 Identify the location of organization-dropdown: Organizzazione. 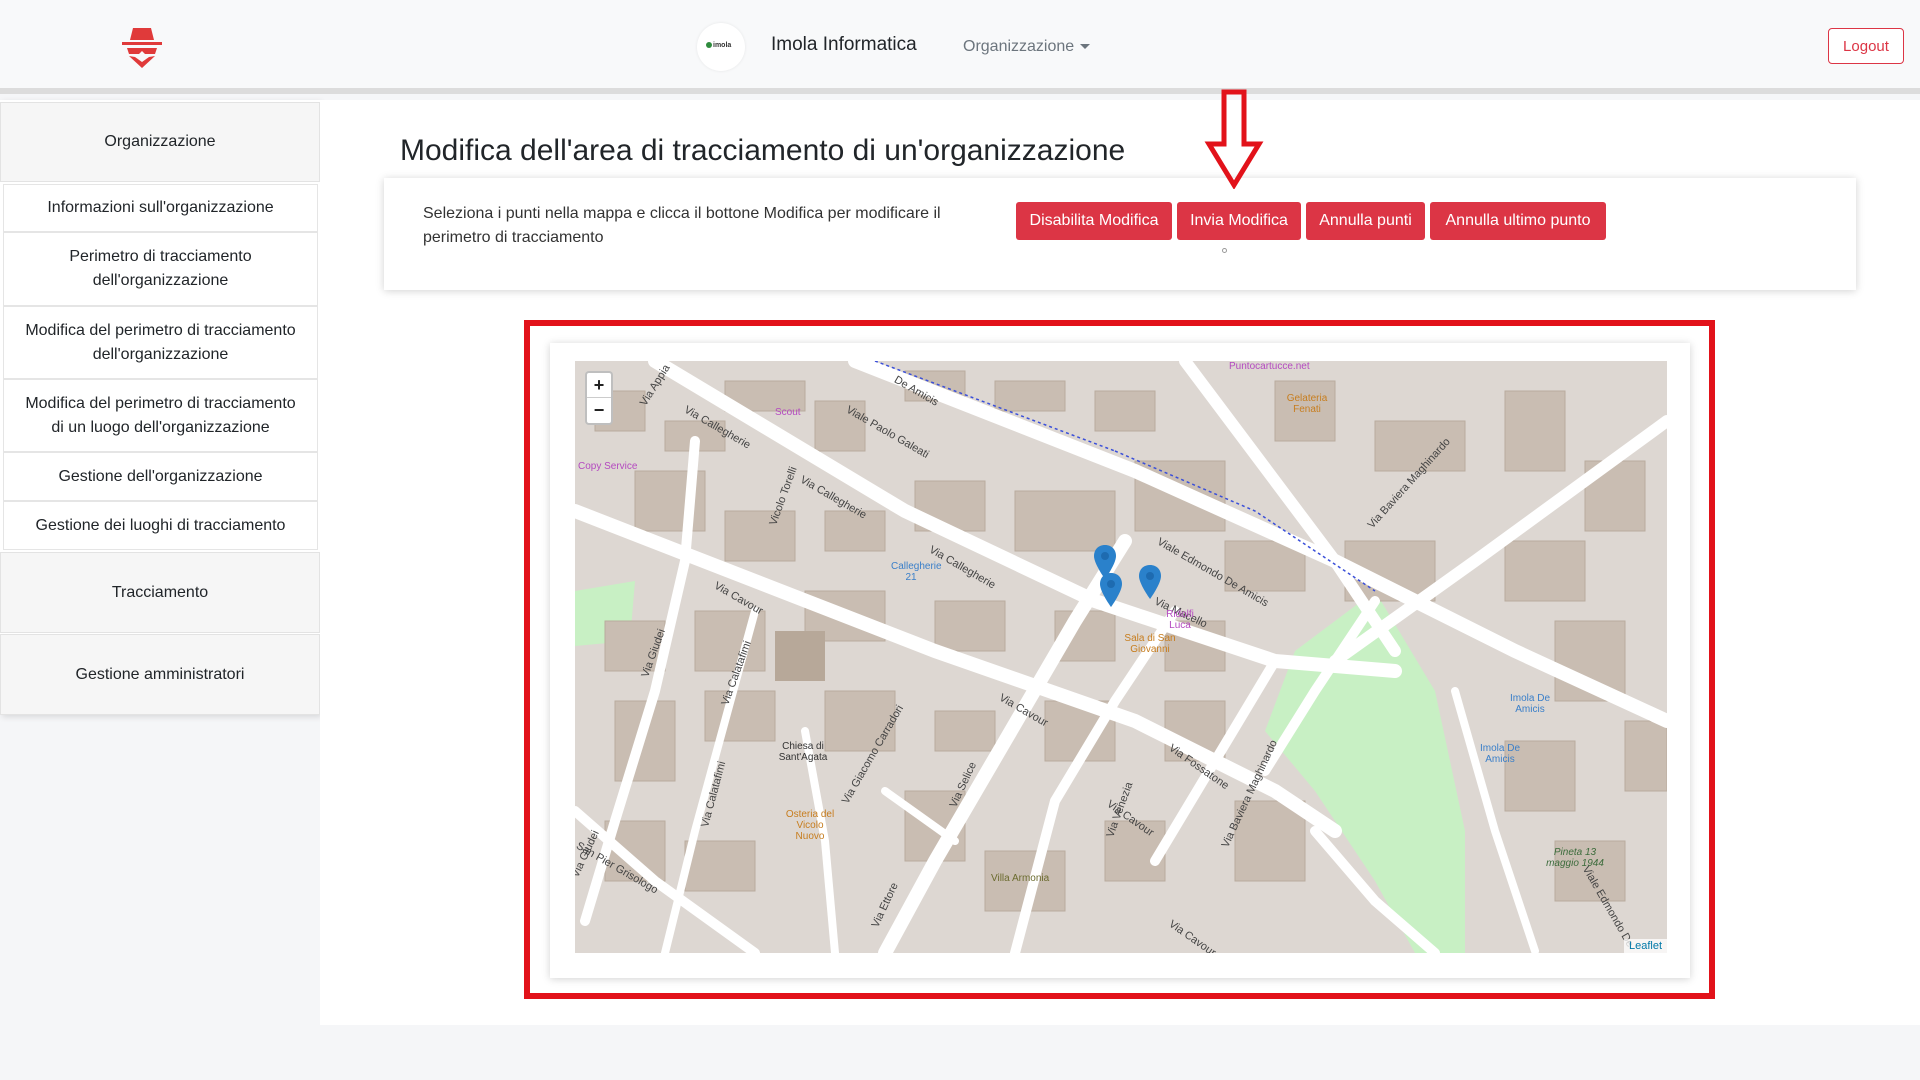
(1027, 47).